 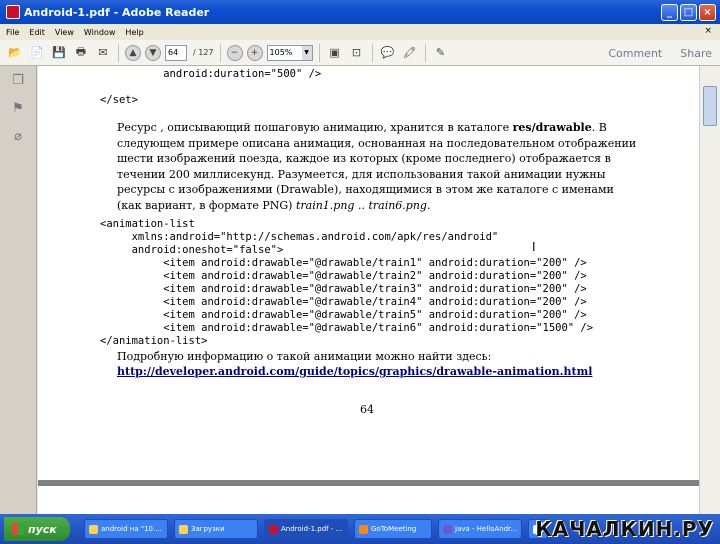 I want to click on print-icon: 🖶, so click(x=81, y=53).